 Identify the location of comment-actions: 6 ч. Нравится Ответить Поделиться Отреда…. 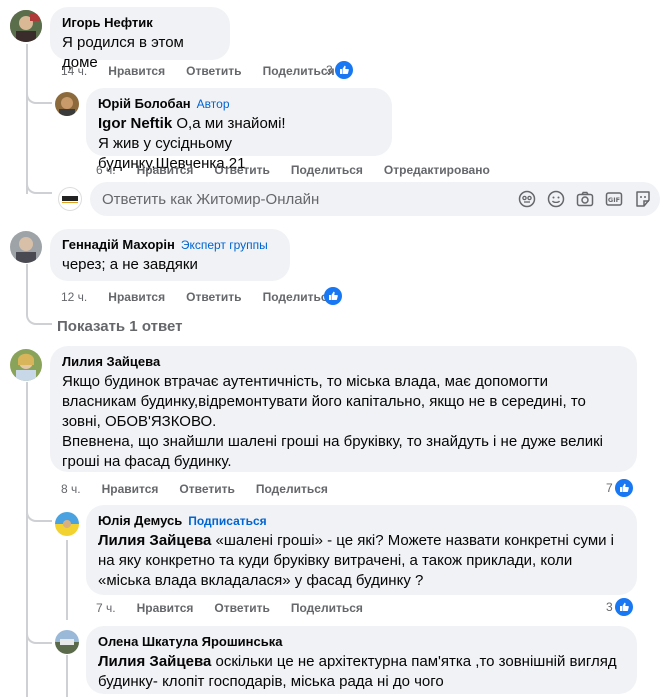
(303, 170).